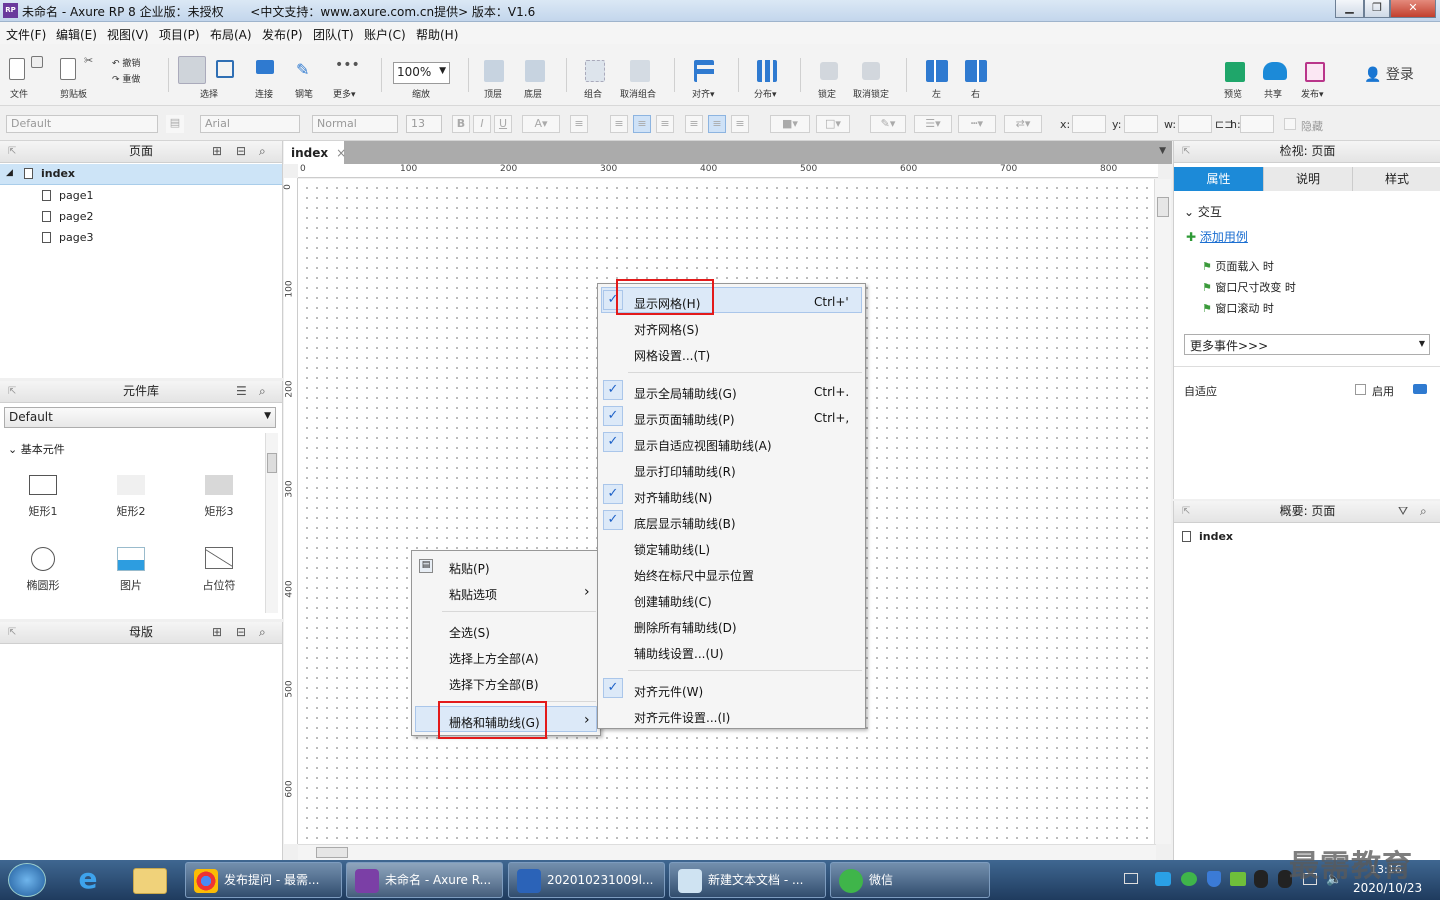 Image resolution: width=1440 pixels, height=900 pixels. I want to click on tab-notes: 说明, so click(1307, 179).